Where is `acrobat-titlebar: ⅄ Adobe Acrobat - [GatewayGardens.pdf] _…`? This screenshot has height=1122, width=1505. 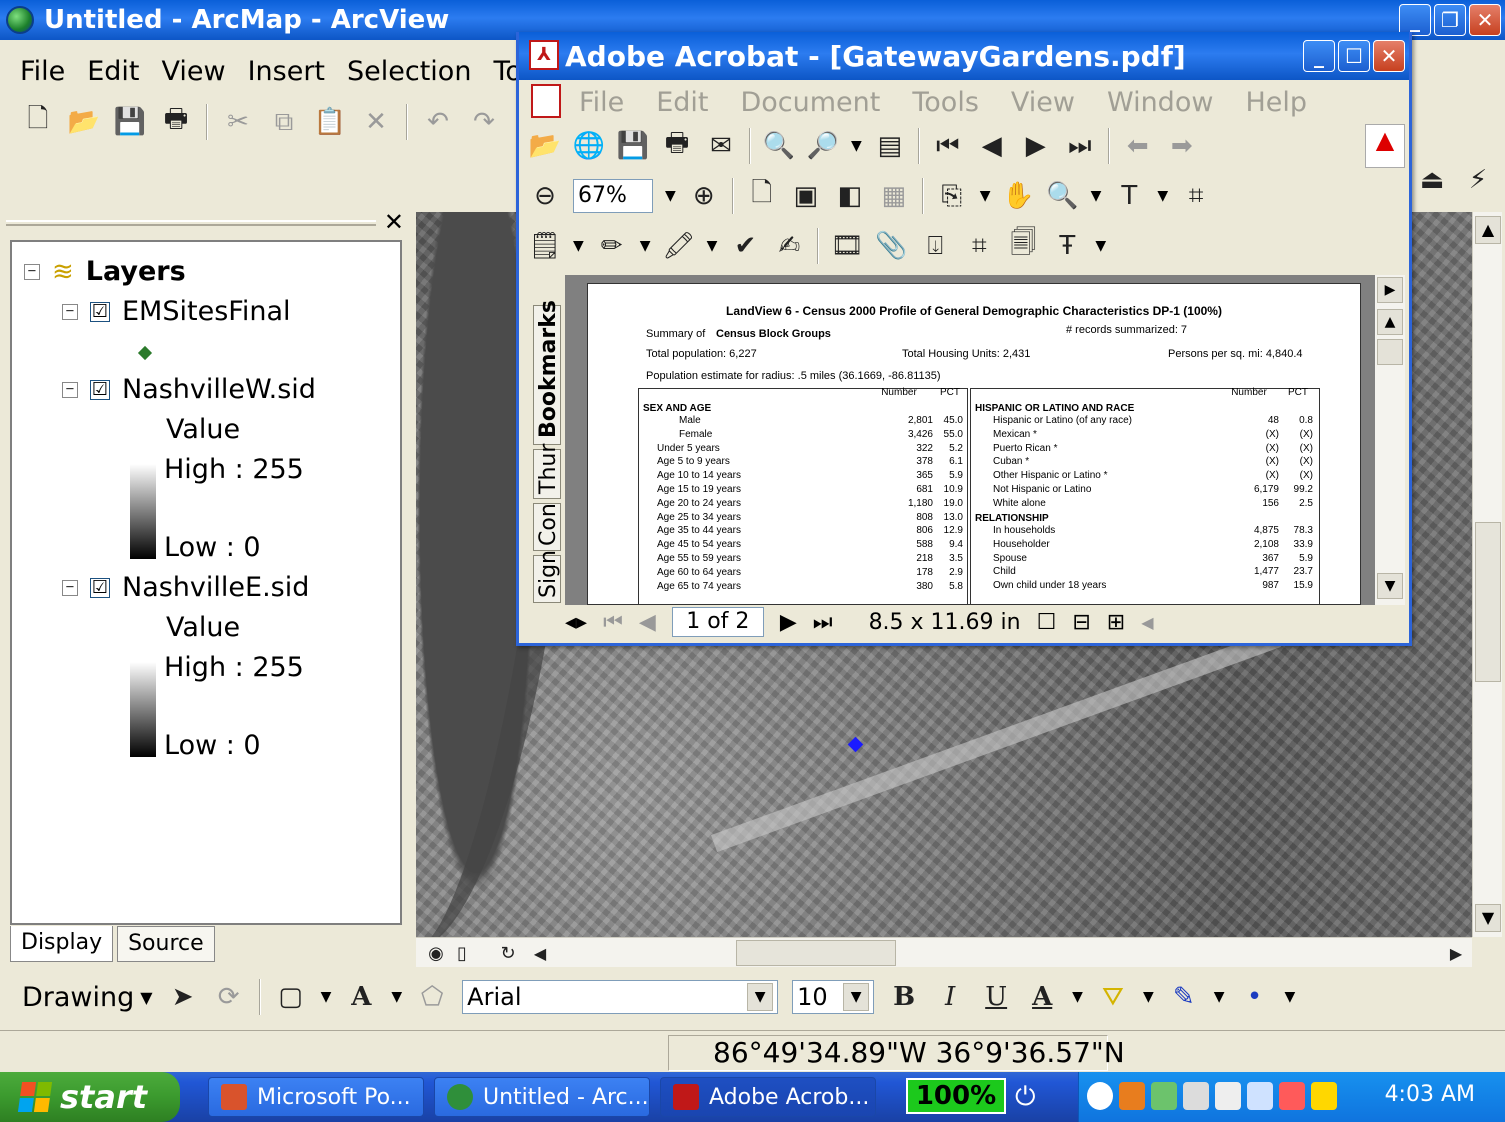 acrobat-titlebar: ⅄ Adobe Acrobat - [GatewayGardens.pdf] _… is located at coordinates (964, 56).